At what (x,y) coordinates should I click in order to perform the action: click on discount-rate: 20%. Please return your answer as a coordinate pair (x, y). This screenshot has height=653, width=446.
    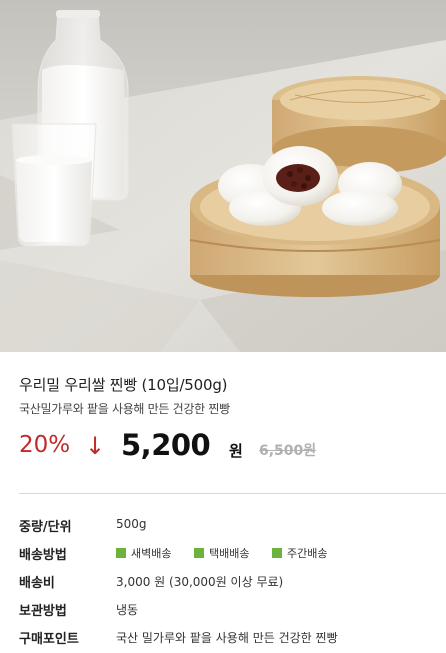
    Looking at the image, I should click on (45, 445).